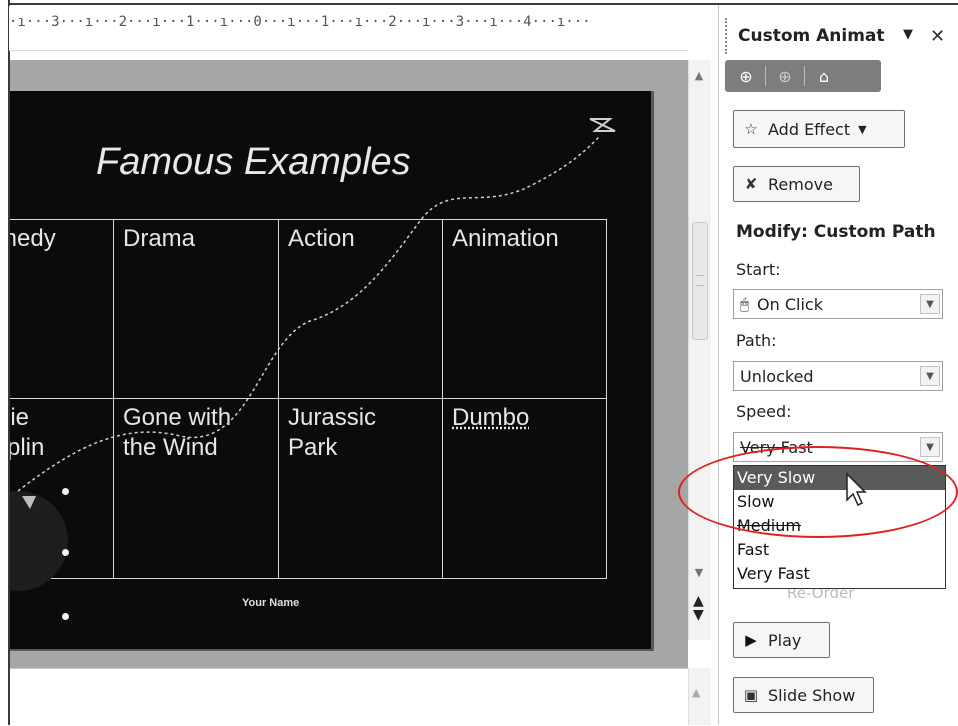 This screenshot has width=958, height=726. I want to click on speed-option: Very Fast, so click(839, 574).